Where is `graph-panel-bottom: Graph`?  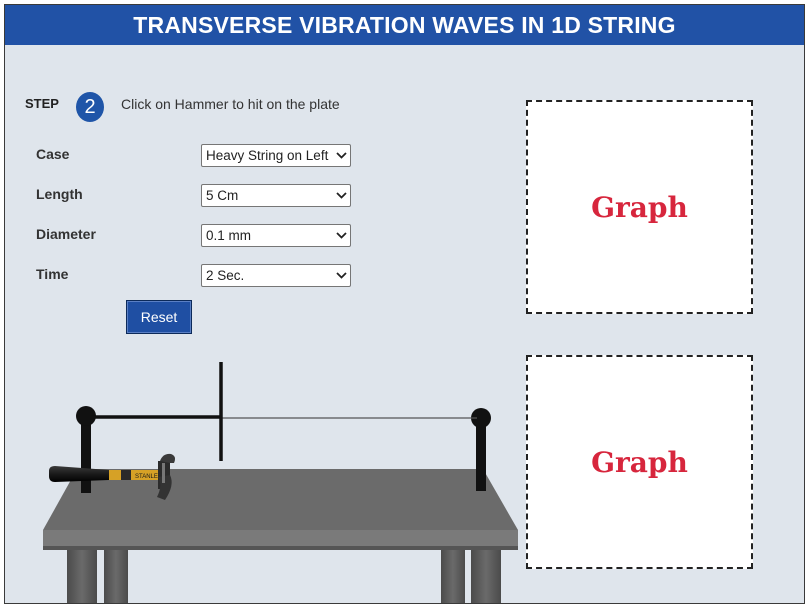
graph-panel-bottom: Graph is located at coordinates (639, 462).